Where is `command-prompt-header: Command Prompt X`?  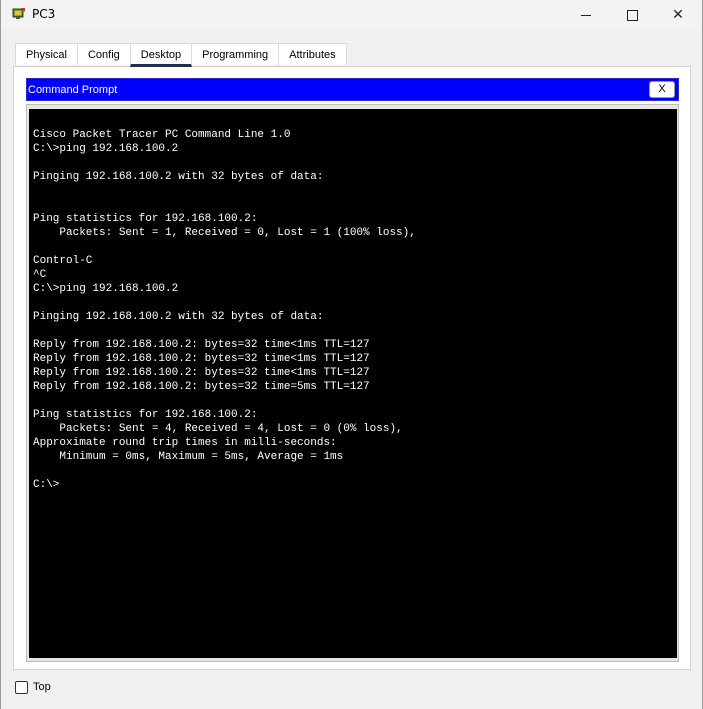 command-prompt-header: Command Prompt X is located at coordinates (352, 89).